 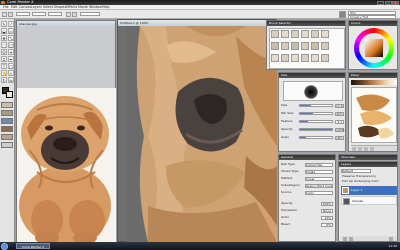 I want to click on feature-slider, so click(x=316, y=121).